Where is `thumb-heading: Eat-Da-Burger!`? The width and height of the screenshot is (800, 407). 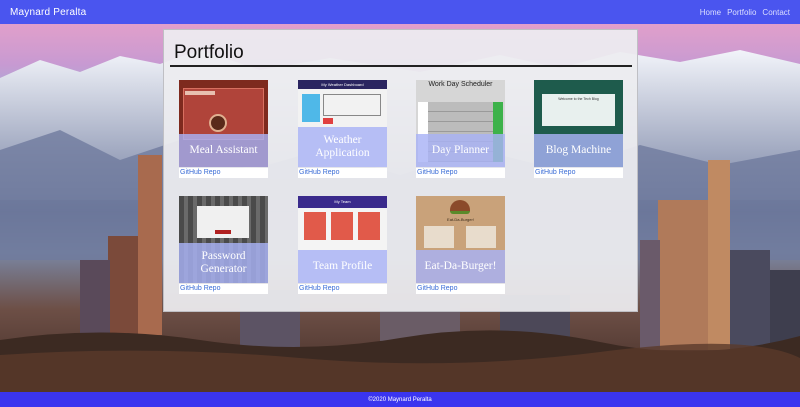
thumb-heading: Eat-Da-Burger! is located at coordinates (460, 219).